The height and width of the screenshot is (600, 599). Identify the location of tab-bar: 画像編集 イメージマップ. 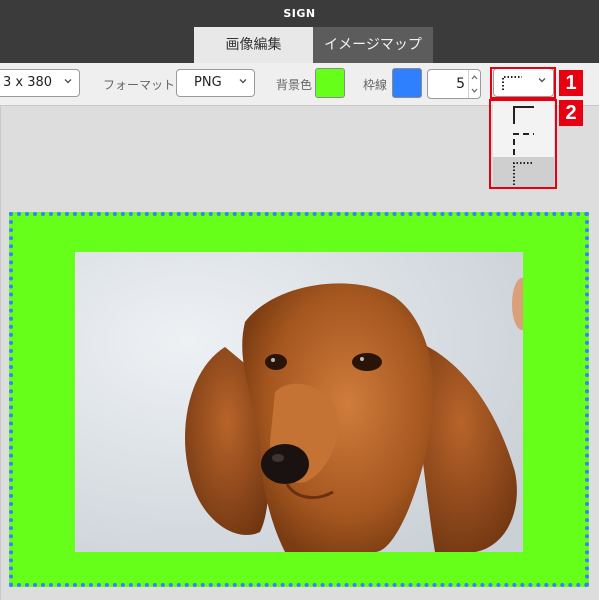
(299, 45).